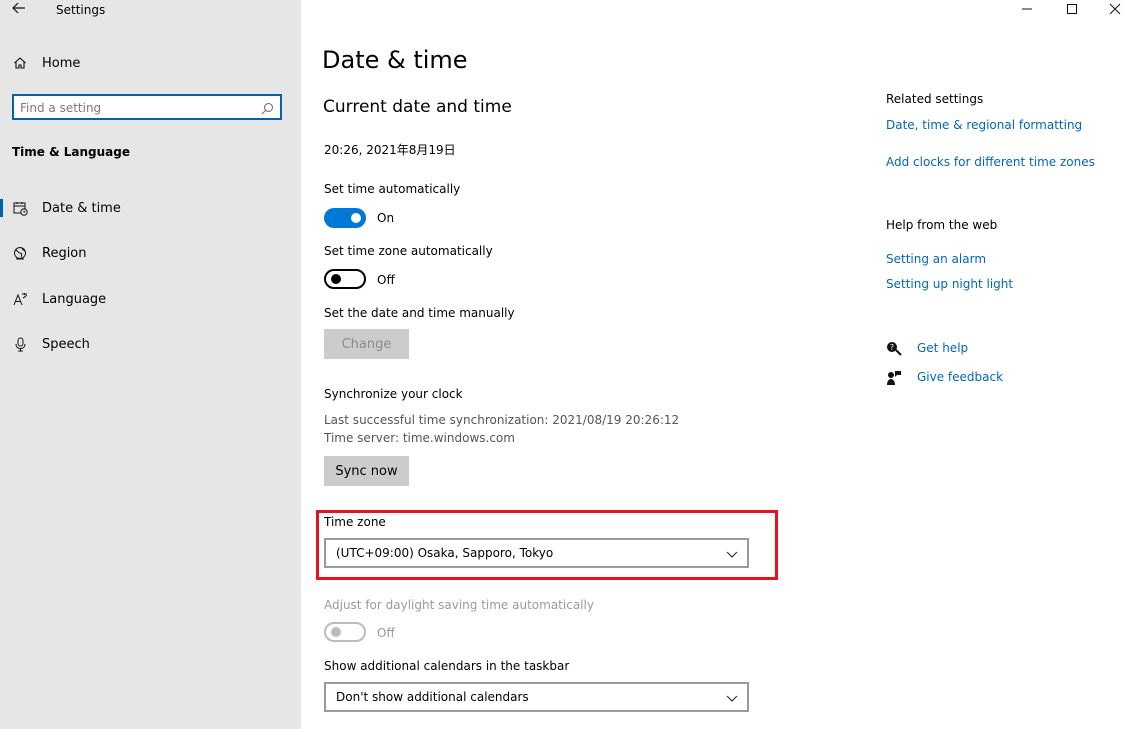 The height and width of the screenshot is (729, 1124). What do you see at coordinates (1072, 11) in the screenshot?
I see `maximize-button` at bounding box center [1072, 11].